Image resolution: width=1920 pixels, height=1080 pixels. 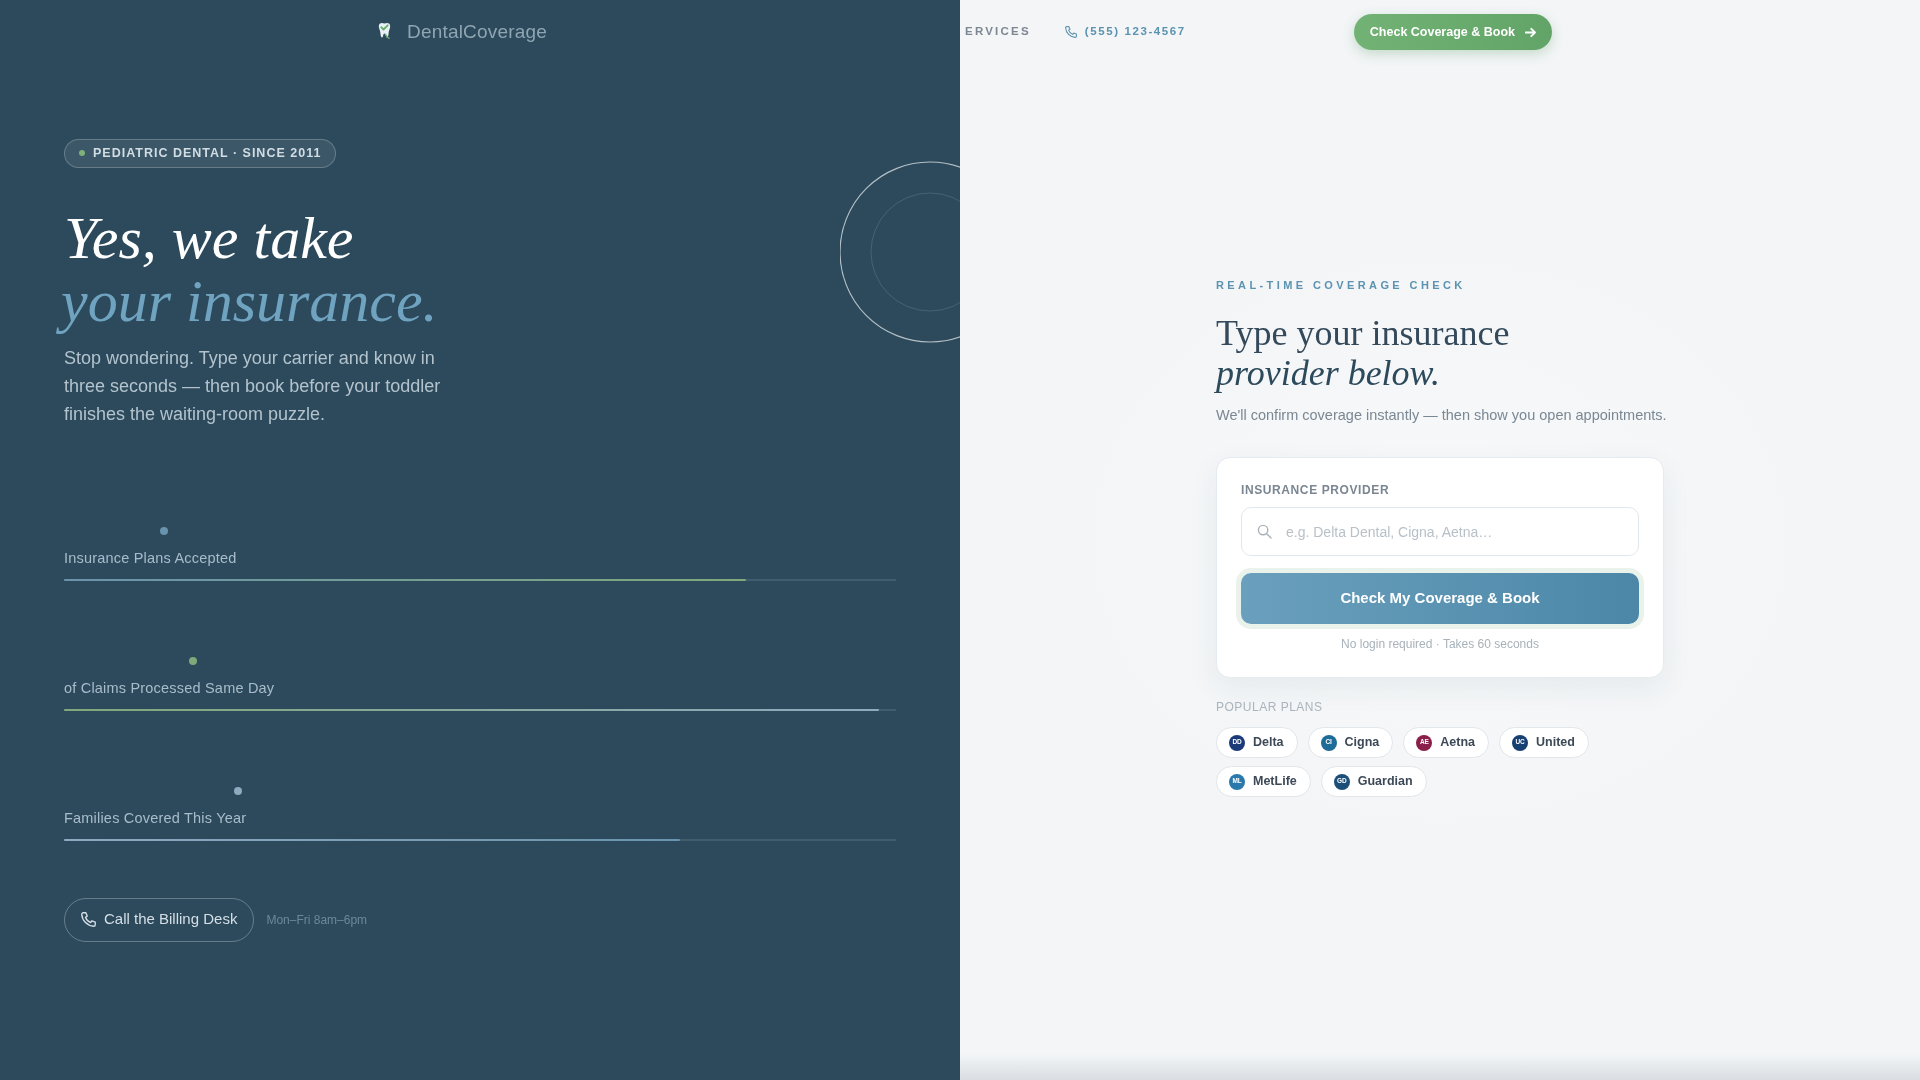 I want to click on popular-label: POPULAR PLANS, so click(x=1269, y=707).